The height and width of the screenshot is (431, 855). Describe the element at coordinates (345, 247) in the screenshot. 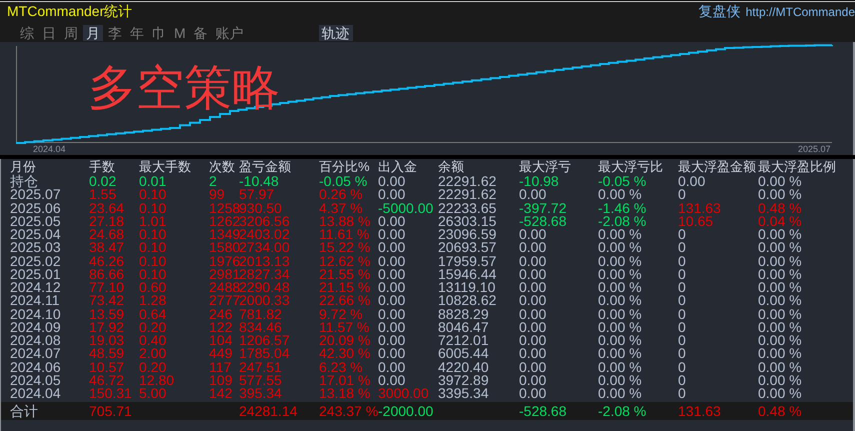

I see `table-cell-text: 15.22 %` at that location.